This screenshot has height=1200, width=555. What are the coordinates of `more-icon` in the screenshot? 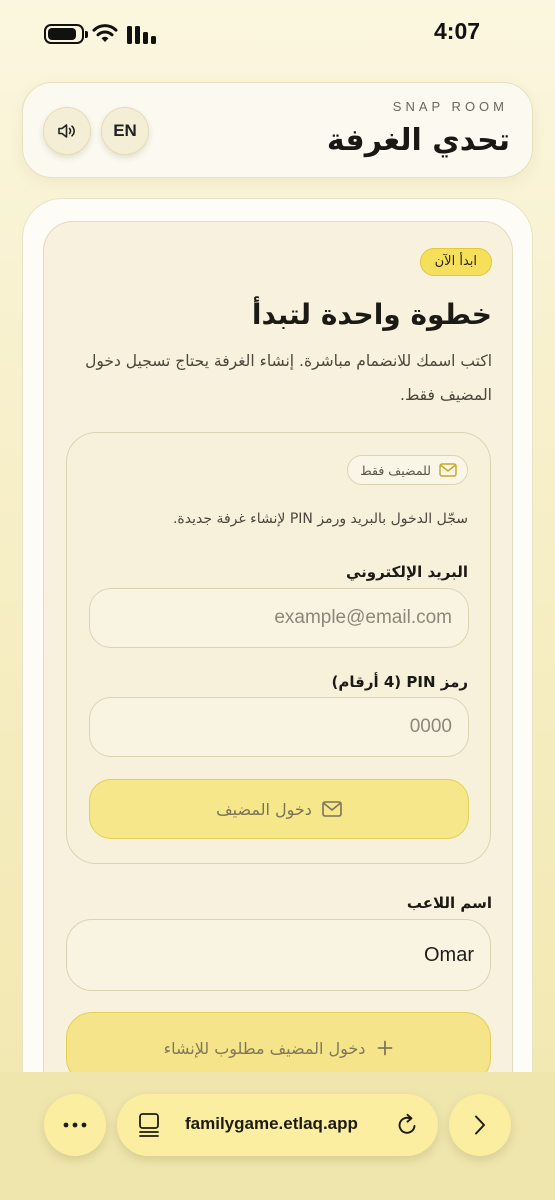 It's located at (75, 1125).